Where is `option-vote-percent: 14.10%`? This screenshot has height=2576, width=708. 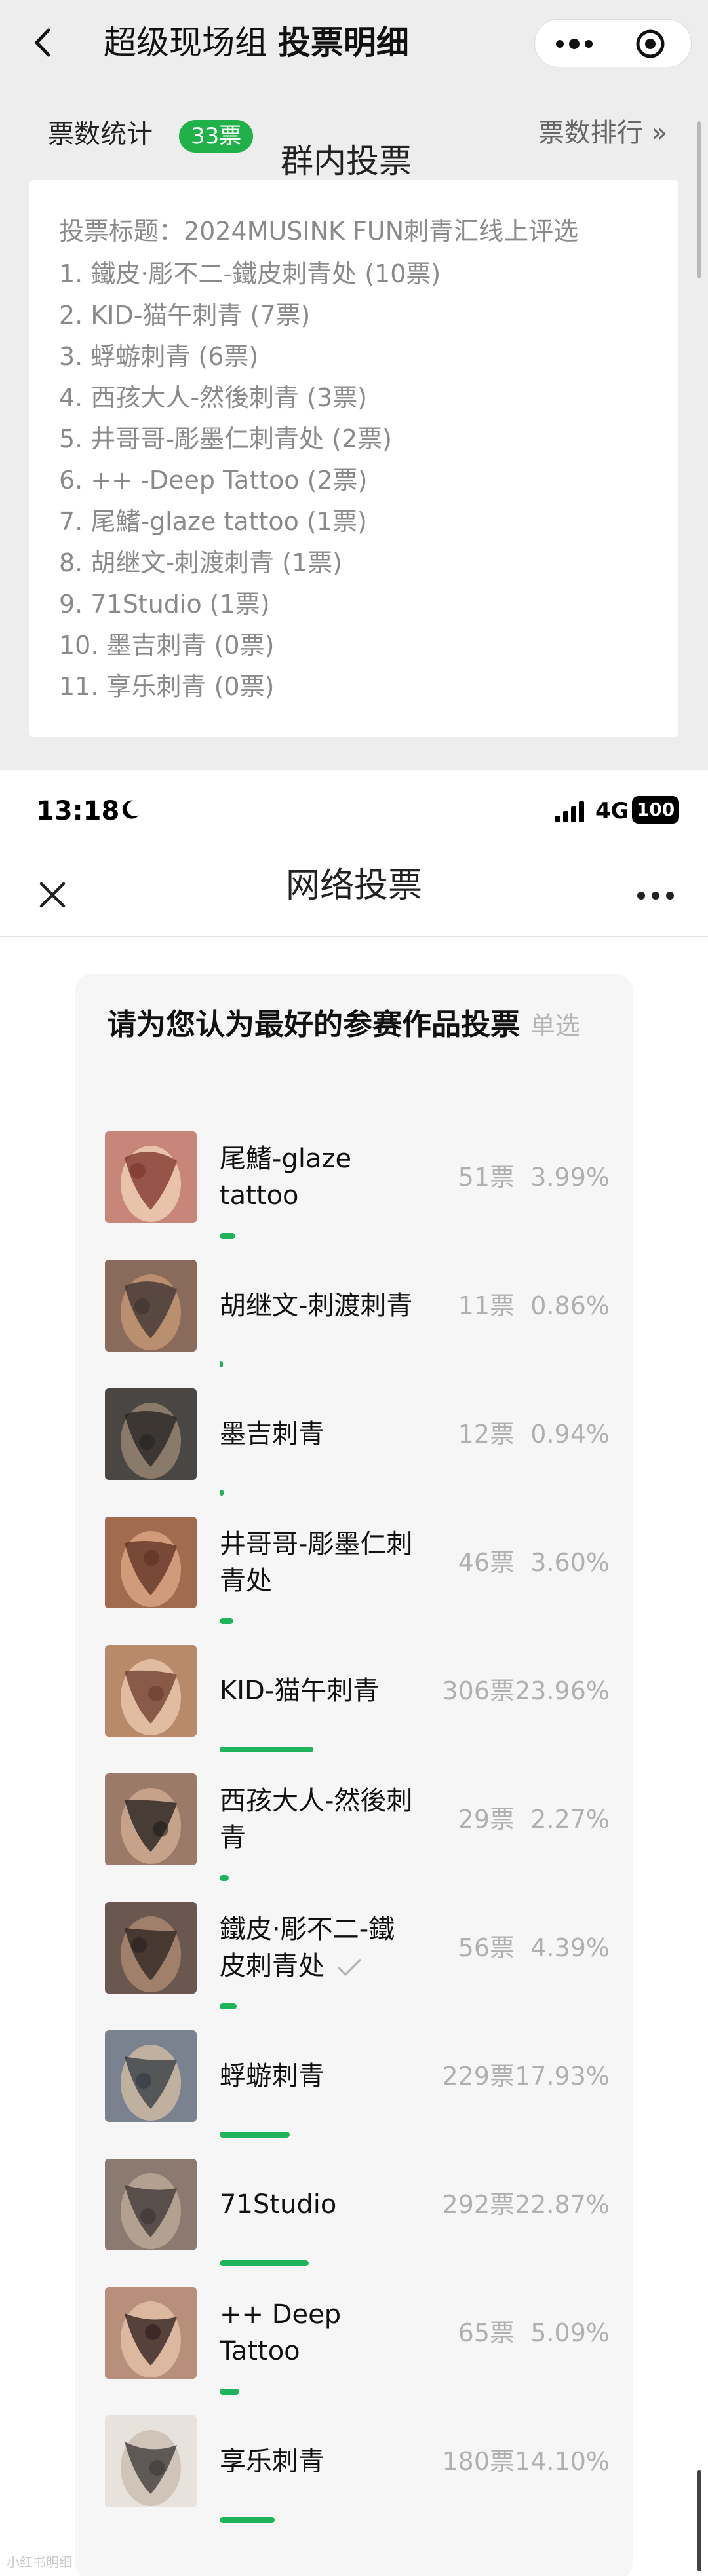 option-vote-percent: 14.10% is located at coordinates (562, 2461).